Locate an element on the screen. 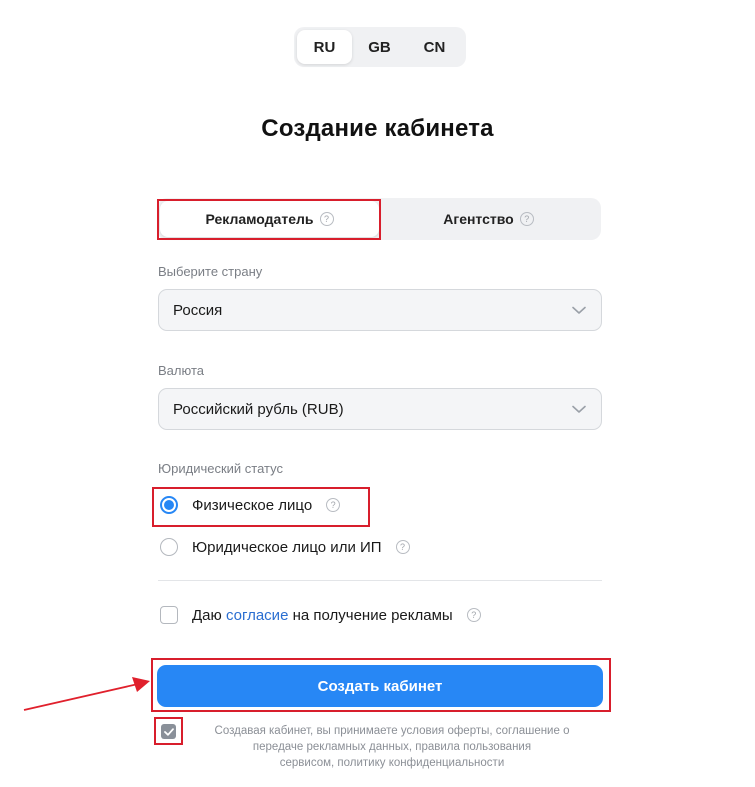 The width and height of the screenshot is (755, 787). arrow-annotation-icon is located at coordinates (86, 694).